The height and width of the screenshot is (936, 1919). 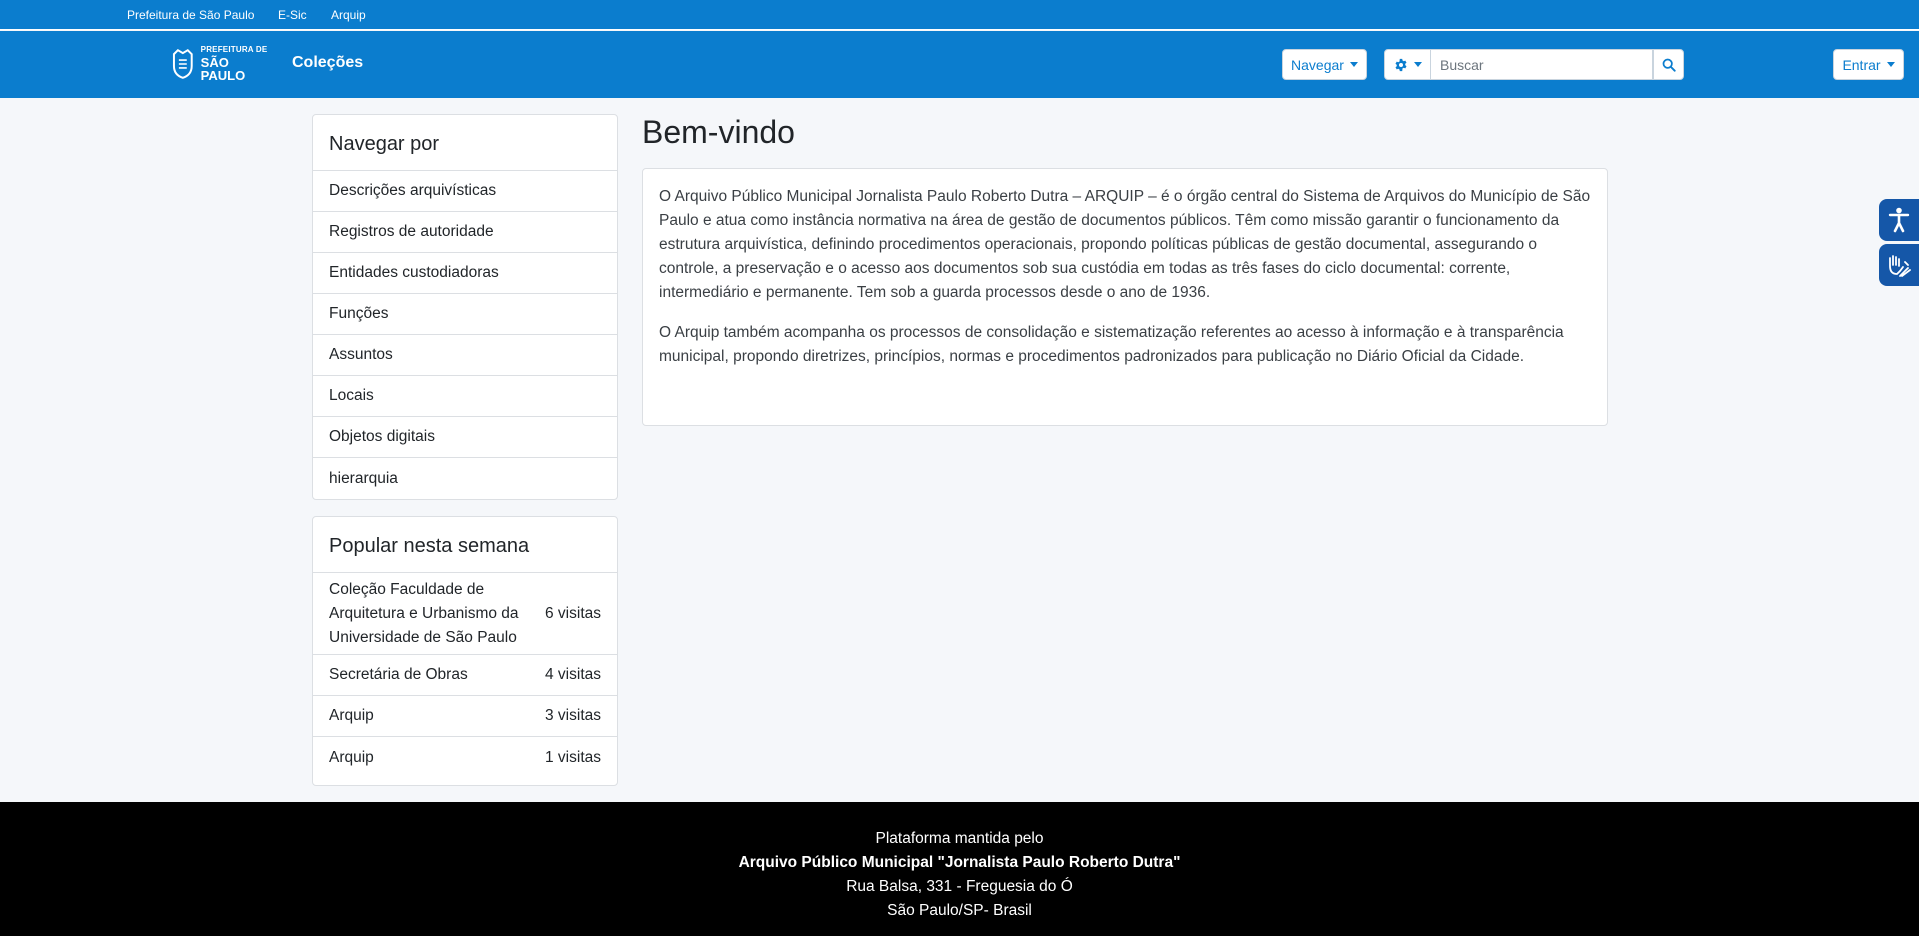 I want to click on sign-language-button, so click(x=1899, y=265).